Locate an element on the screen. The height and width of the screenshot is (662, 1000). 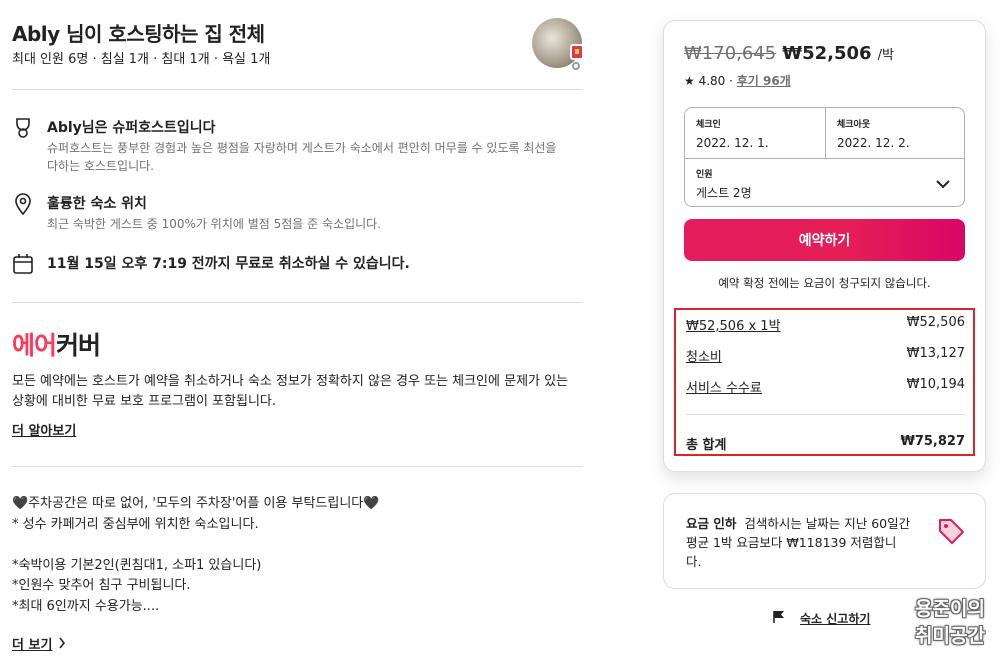
listing-subtitle: 최대 인원 6명 · 침실 1개 · 침대 1개 · 욕실 1개 is located at coordinates (141, 59).